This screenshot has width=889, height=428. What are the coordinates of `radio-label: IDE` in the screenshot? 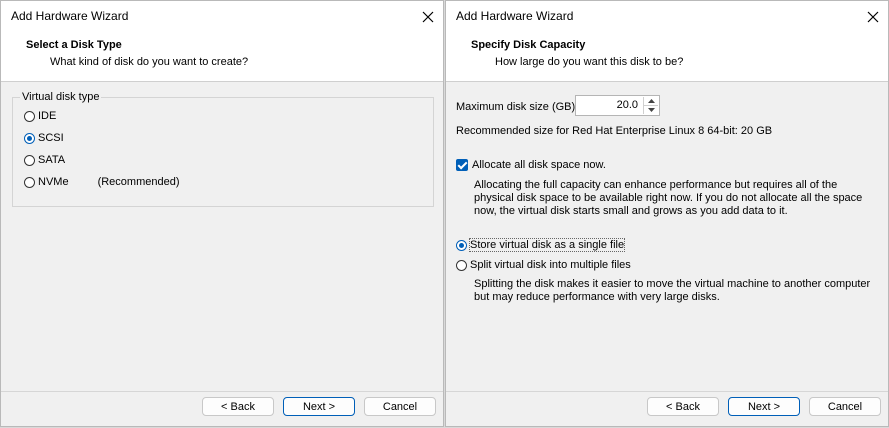 It's located at (47, 116).